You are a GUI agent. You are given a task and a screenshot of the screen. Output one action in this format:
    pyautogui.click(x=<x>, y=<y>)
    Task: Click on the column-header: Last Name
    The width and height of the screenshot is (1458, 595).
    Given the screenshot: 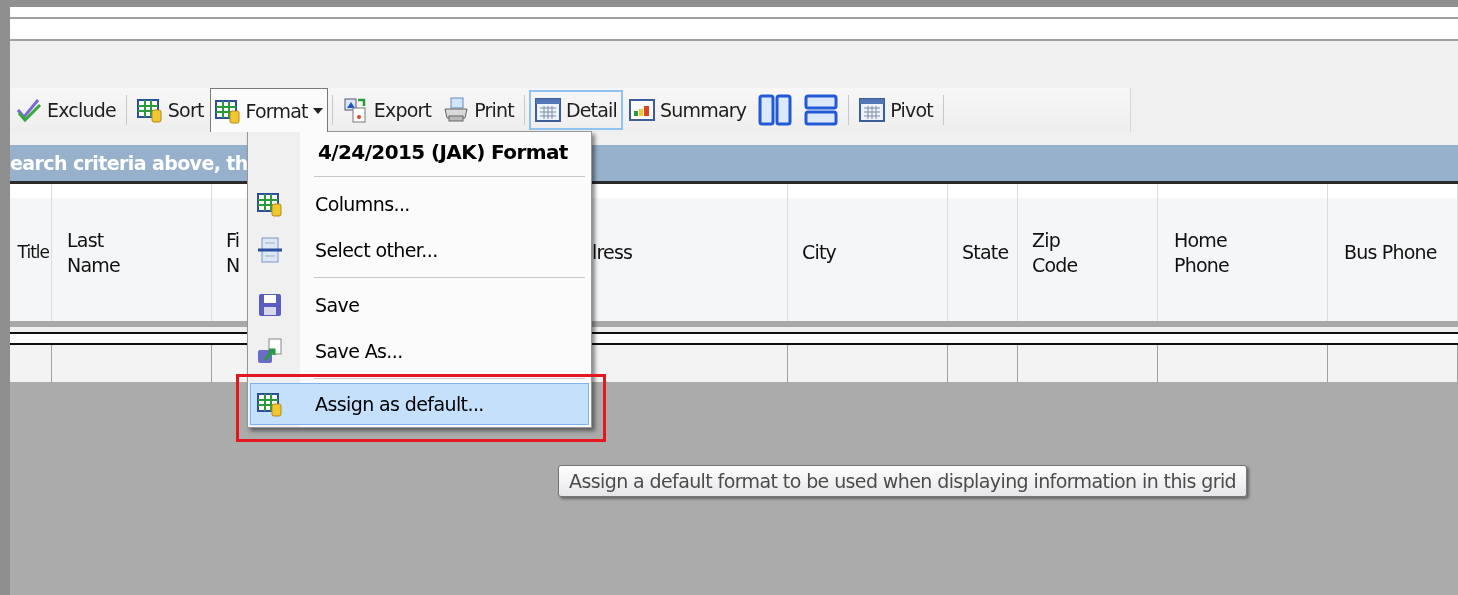 What is the action you would take?
    pyautogui.click(x=132, y=252)
    